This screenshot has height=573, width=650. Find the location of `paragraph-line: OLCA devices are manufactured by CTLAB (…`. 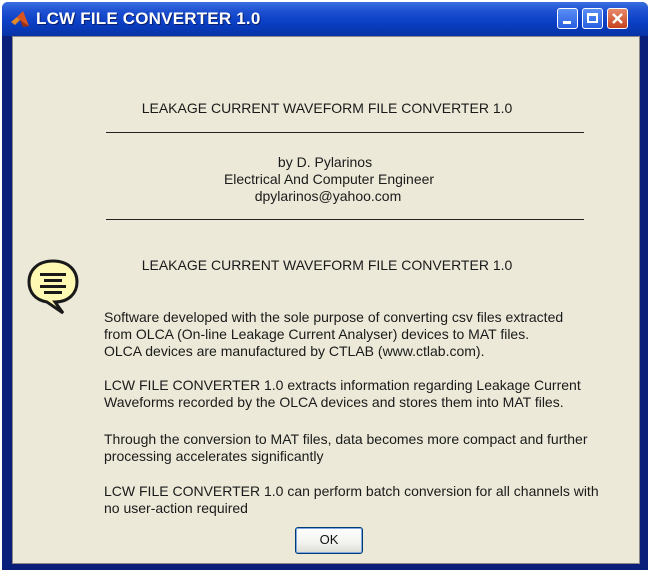

paragraph-line: OLCA devices are manufactured by CTLAB (… is located at coordinates (294, 351).